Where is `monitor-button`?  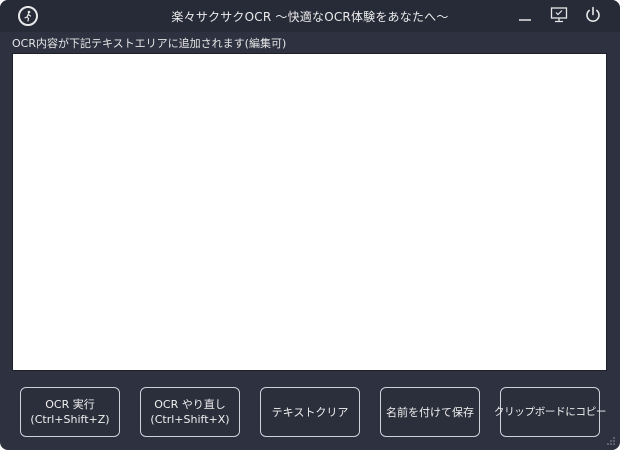
monitor-button is located at coordinates (559, 15).